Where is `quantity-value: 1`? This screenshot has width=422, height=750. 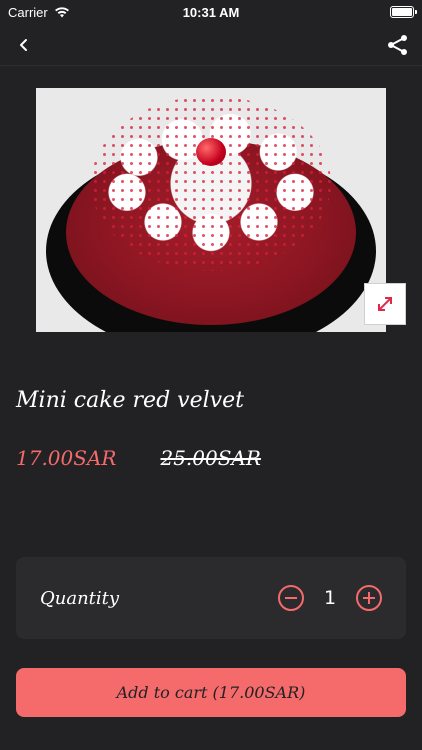 quantity-value: 1 is located at coordinates (330, 598).